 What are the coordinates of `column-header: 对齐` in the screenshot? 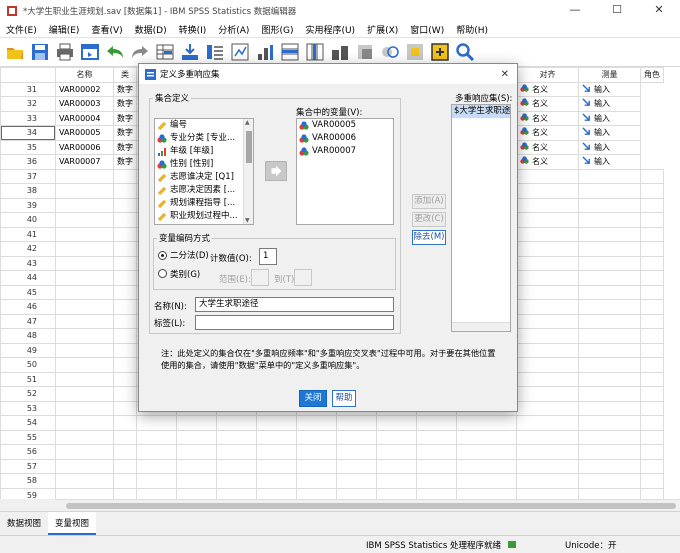 It's located at (547, 75).